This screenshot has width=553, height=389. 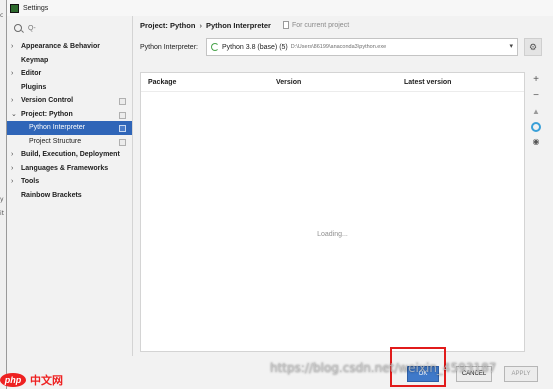 What do you see at coordinates (255, 47) in the screenshot?
I see `interpreter-name: Python 3.8 (base) (5)` at bounding box center [255, 47].